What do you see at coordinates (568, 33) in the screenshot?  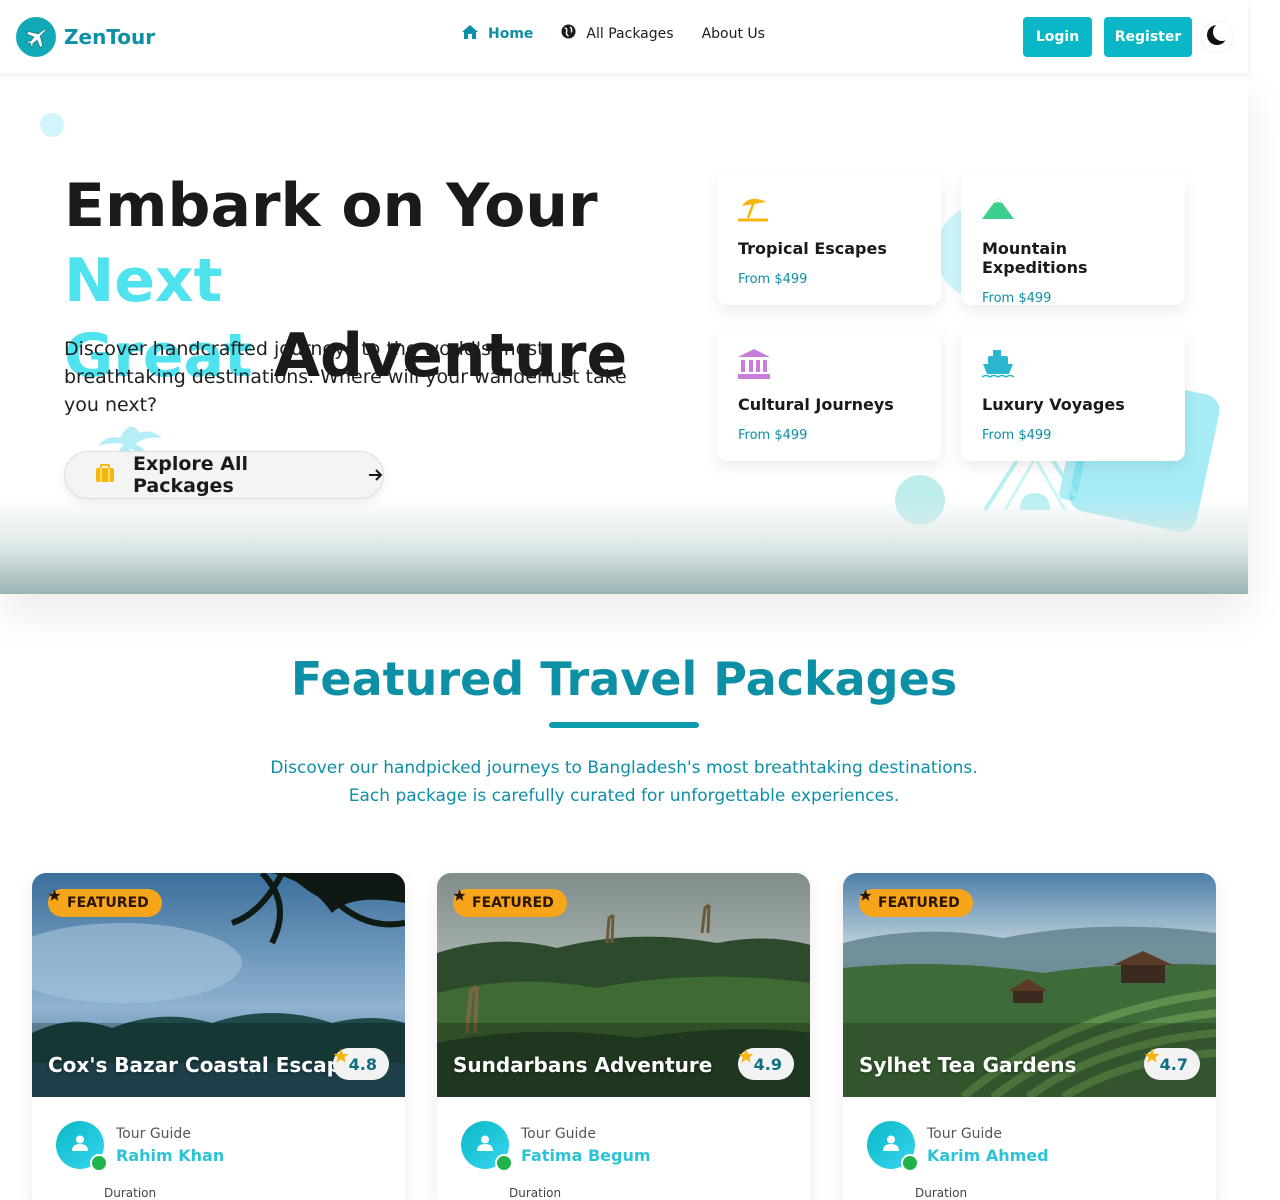 I see `globe-icon` at bounding box center [568, 33].